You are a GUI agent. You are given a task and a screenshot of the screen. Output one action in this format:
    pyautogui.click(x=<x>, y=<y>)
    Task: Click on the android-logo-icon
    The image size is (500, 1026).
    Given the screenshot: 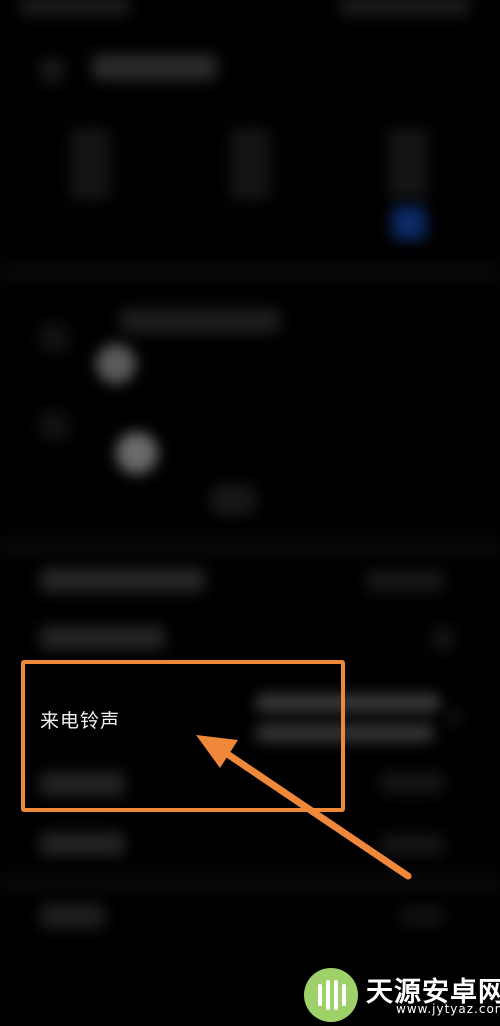 What is the action you would take?
    pyautogui.click(x=331, y=995)
    